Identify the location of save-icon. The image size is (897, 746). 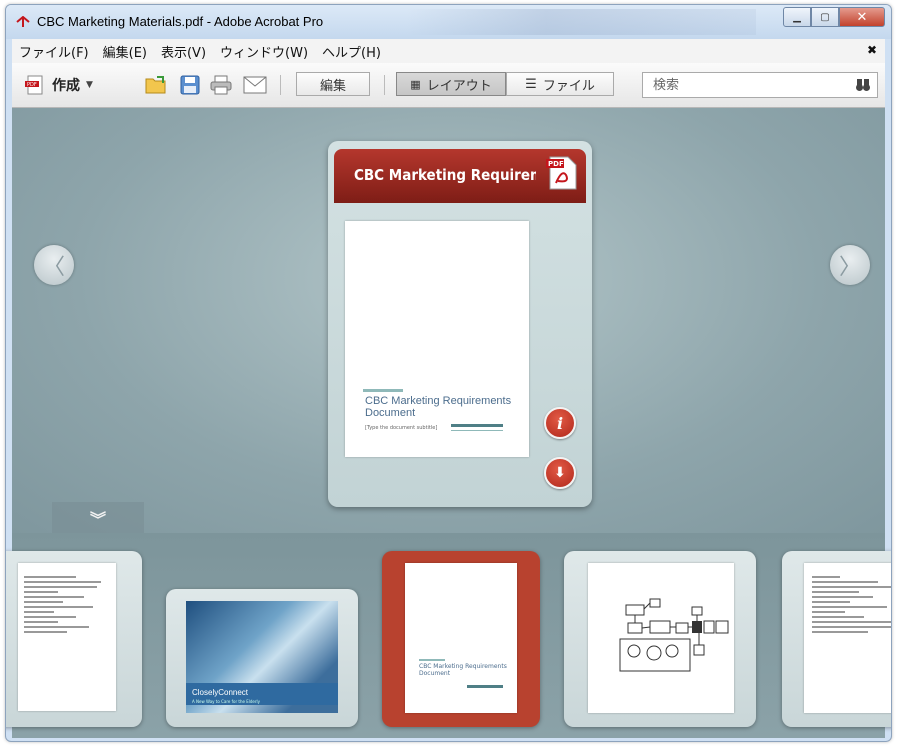
(190, 85).